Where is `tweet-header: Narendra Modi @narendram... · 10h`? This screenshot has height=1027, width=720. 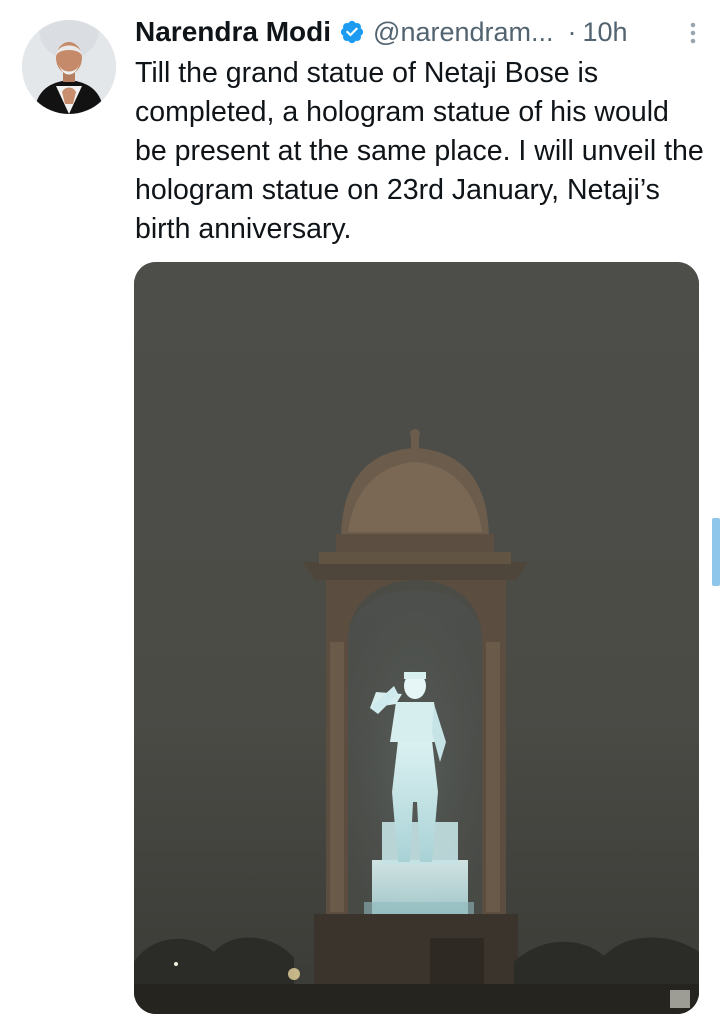 tweet-header: Narendra Modi @narendram... · 10h is located at coordinates (417, 32).